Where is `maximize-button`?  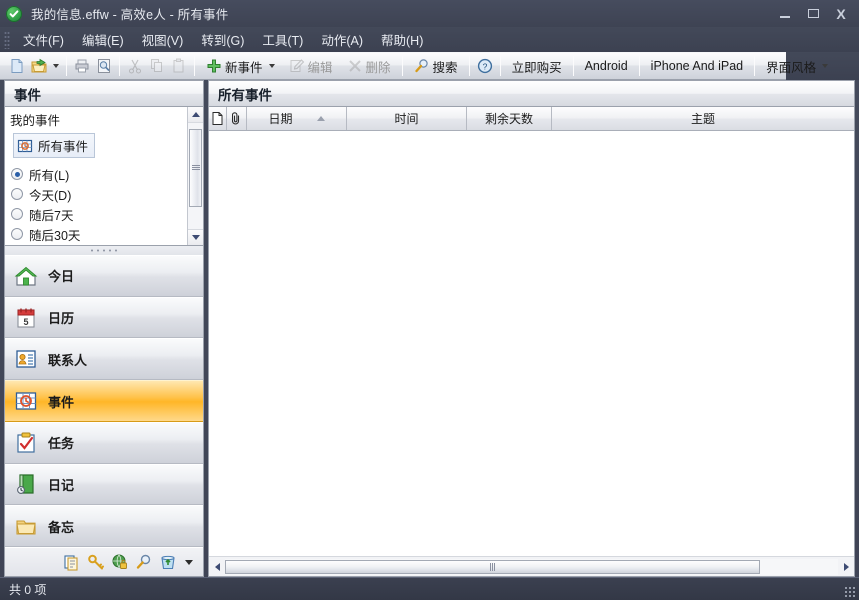
maximize-button is located at coordinates (813, 14).